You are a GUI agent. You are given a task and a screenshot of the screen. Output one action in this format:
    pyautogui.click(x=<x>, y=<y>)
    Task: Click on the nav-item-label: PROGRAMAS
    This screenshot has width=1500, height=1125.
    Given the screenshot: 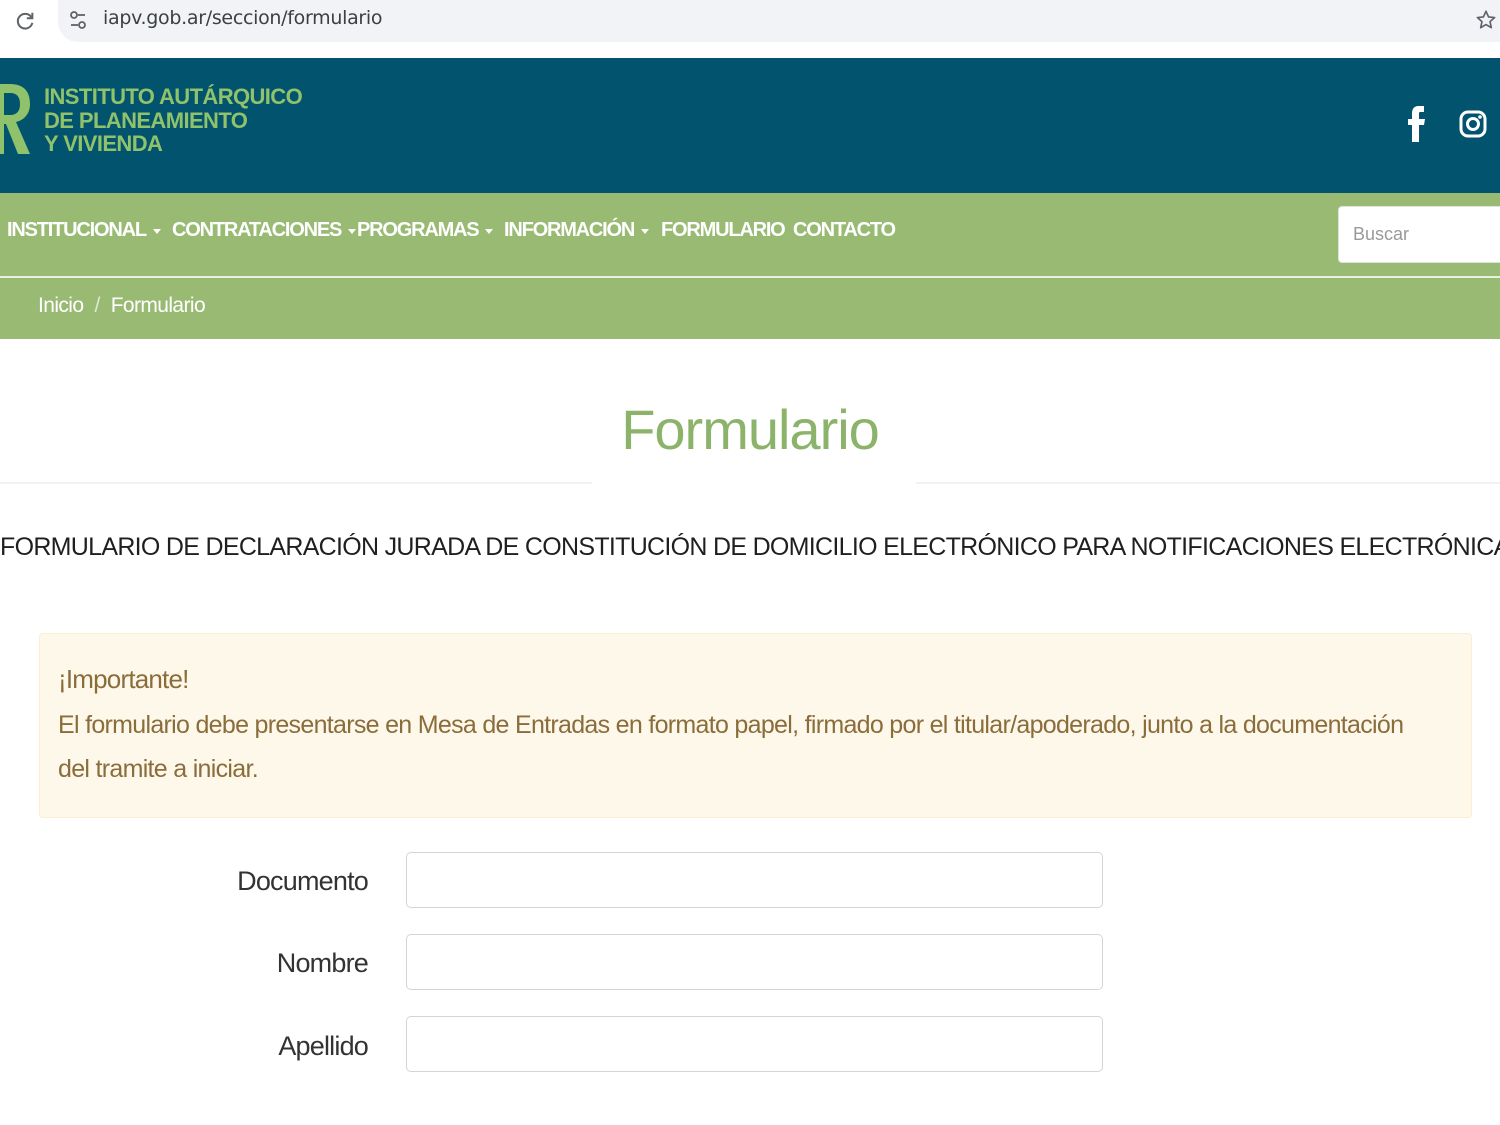 What is the action you would take?
    pyautogui.click(x=418, y=230)
    